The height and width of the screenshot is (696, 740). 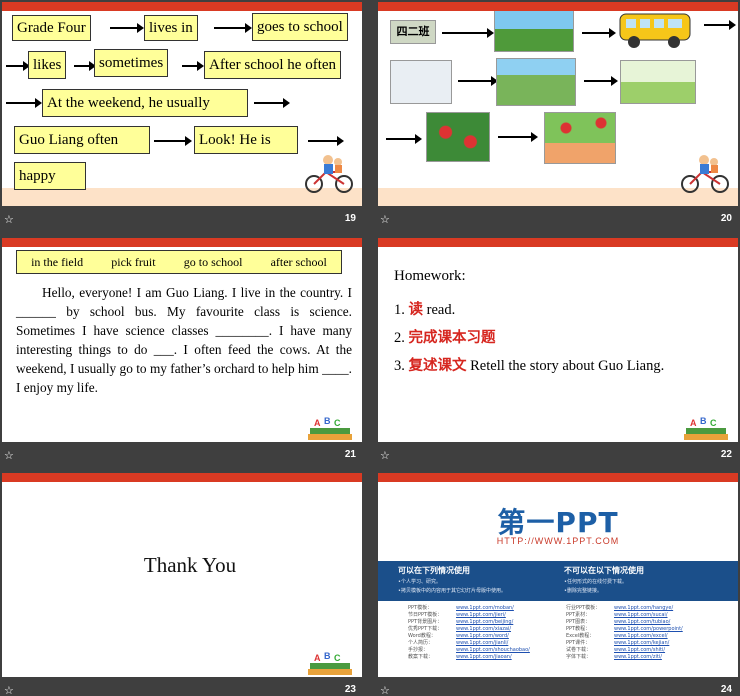 I want to click on allowed-title: 可以在下列情况使用, so click(x=434, y=570).